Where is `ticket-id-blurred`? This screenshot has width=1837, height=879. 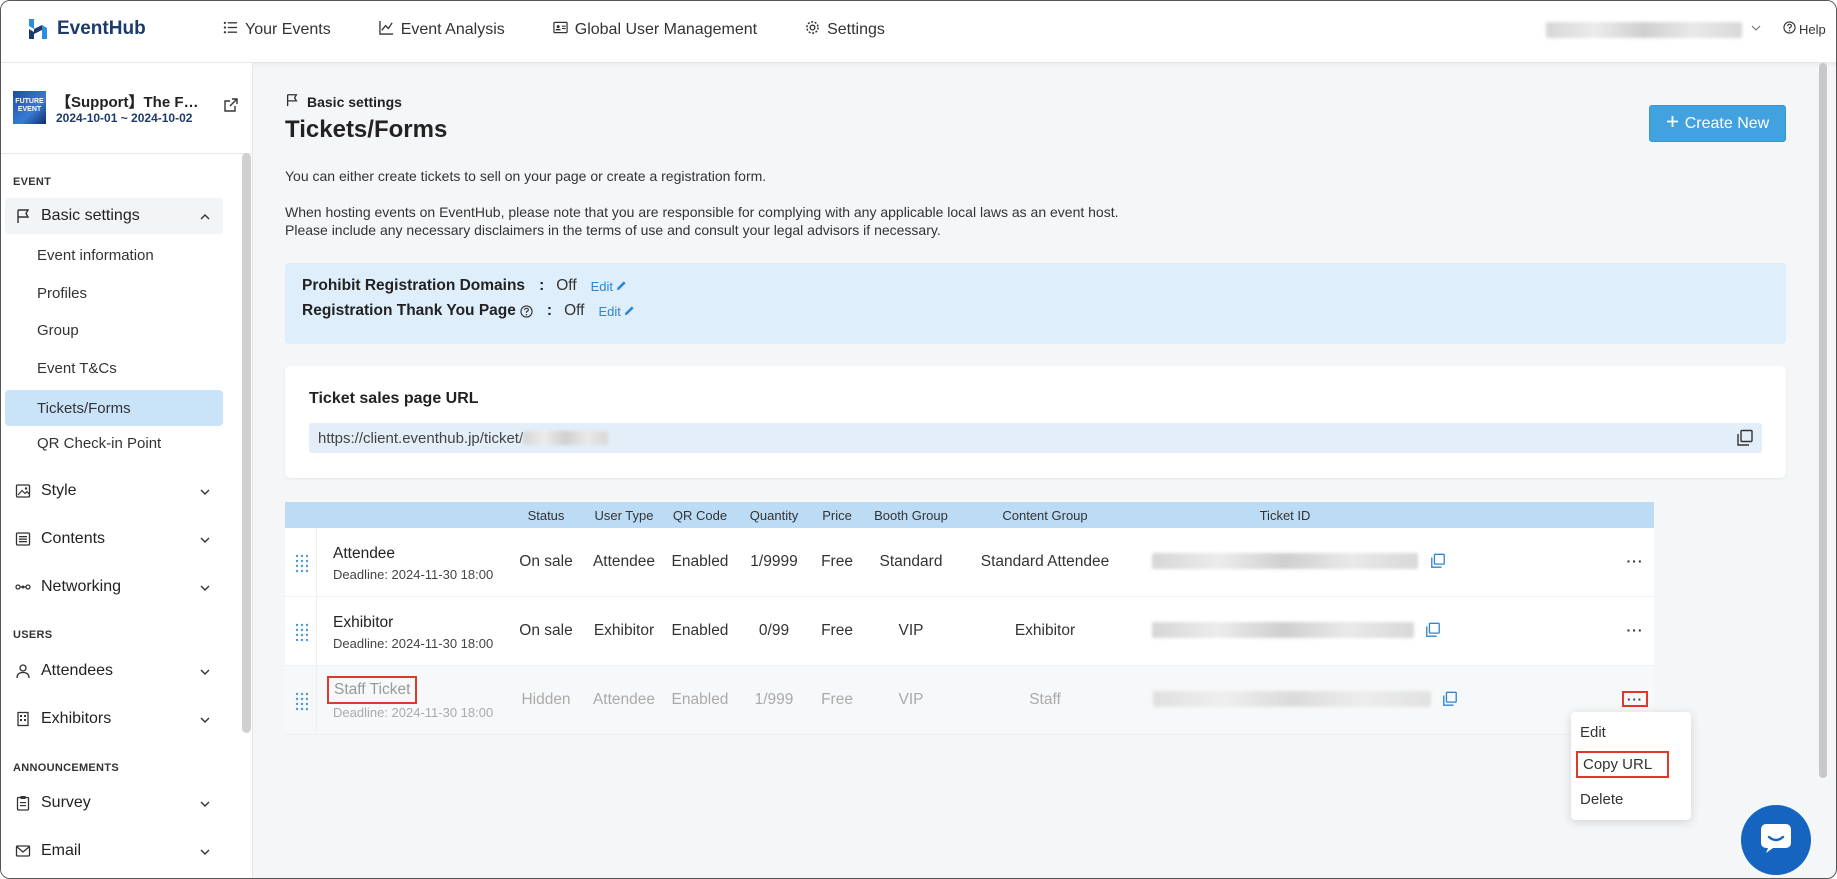 ticket-id-blurred is located at coordinates (1292, 699).